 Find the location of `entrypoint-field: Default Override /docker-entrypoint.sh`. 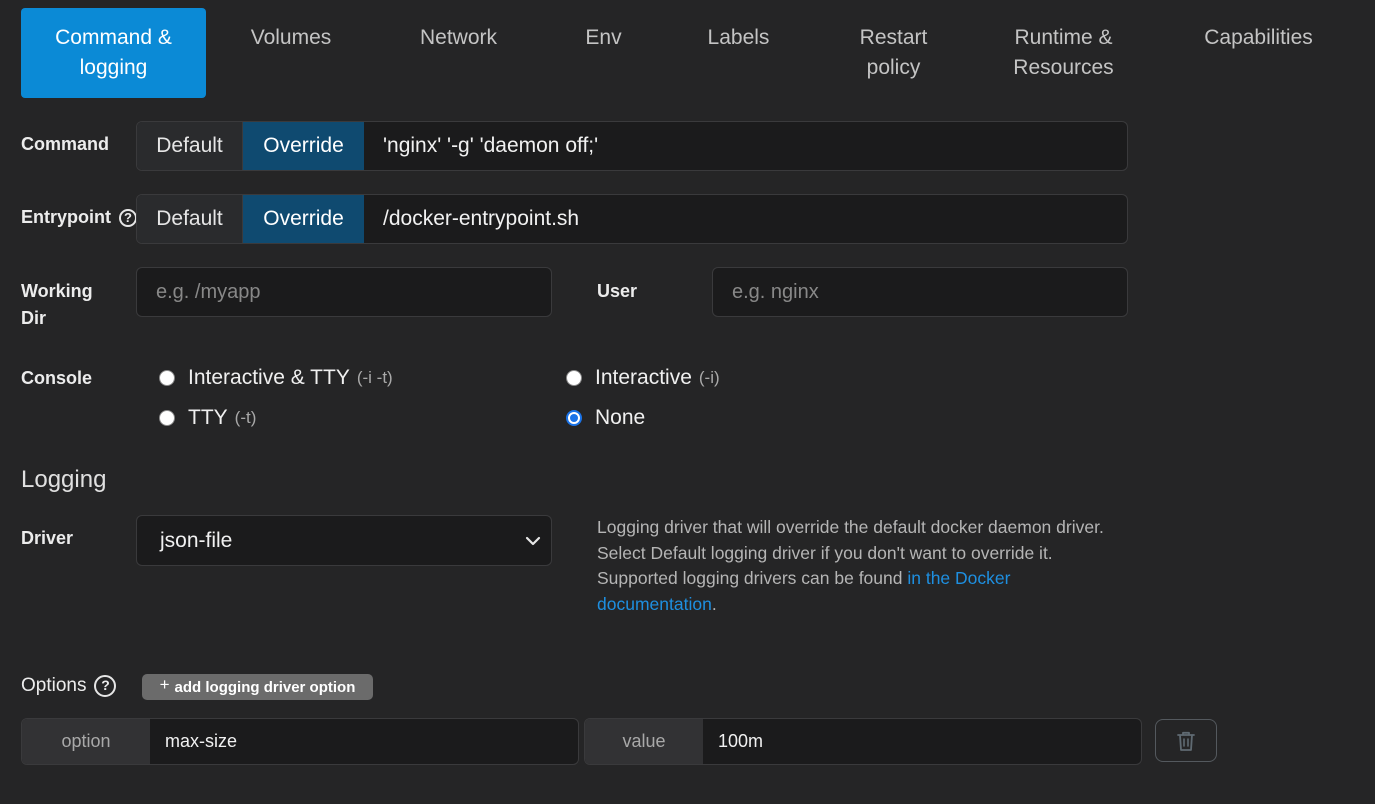

entrypoint-field: Default Override /docker-entrypoint.sh is located at coordinates (632, 219).